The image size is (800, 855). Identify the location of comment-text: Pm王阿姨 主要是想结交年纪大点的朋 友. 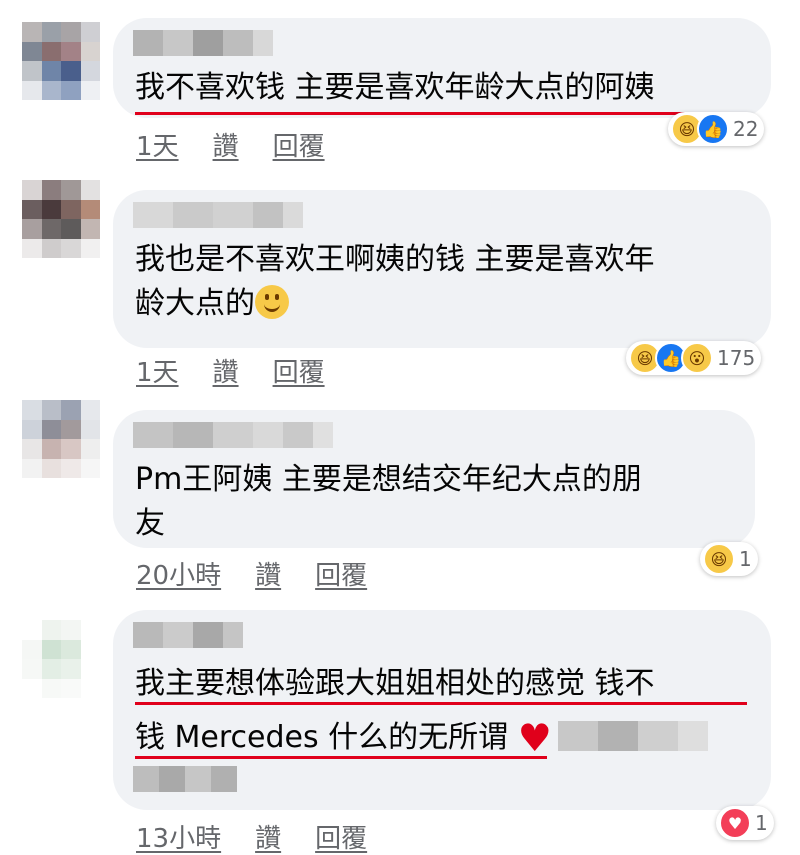
(388, 502).